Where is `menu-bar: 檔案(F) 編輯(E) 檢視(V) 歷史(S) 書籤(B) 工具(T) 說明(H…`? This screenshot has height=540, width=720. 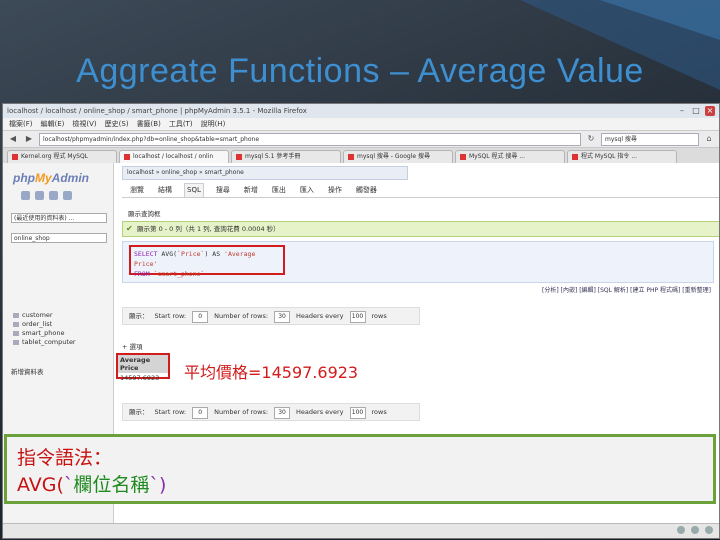
menu-bar: 檔案(F) 編輯(E) 檢視(V) 歷史(S) 書籤(B) 工具(T) 說明(H… is located at coordinates (361, 124).